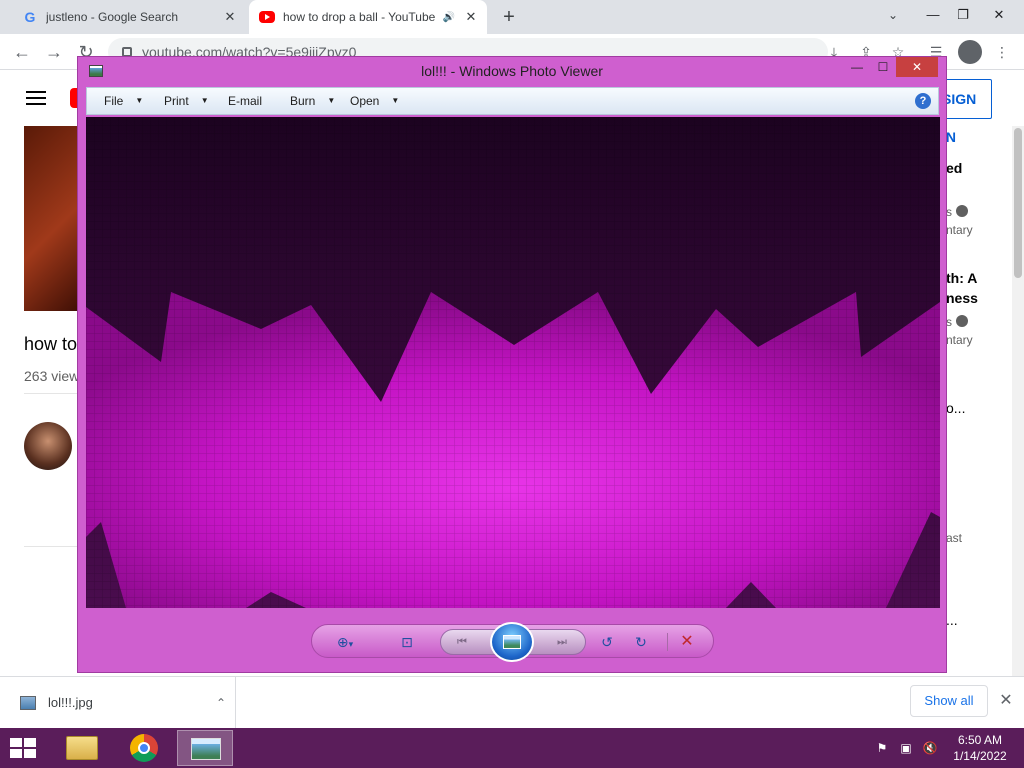  I want to click on download-shelf: lol!!!.jpg ⌃ Show all ✕, so click(512, 702).